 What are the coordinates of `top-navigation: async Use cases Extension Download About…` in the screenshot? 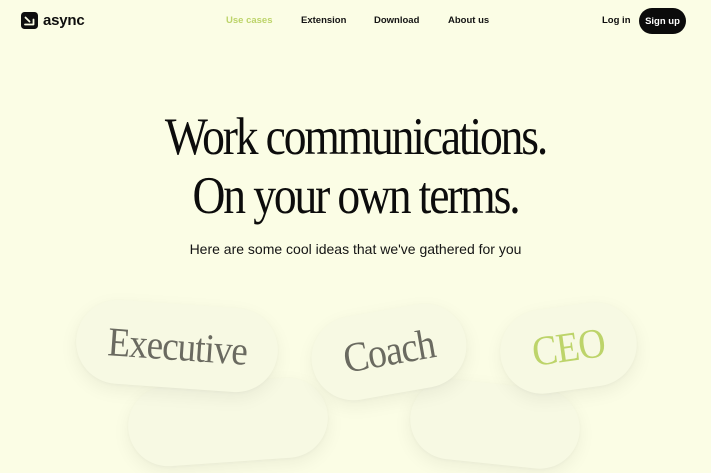 It's located at (355, 21).